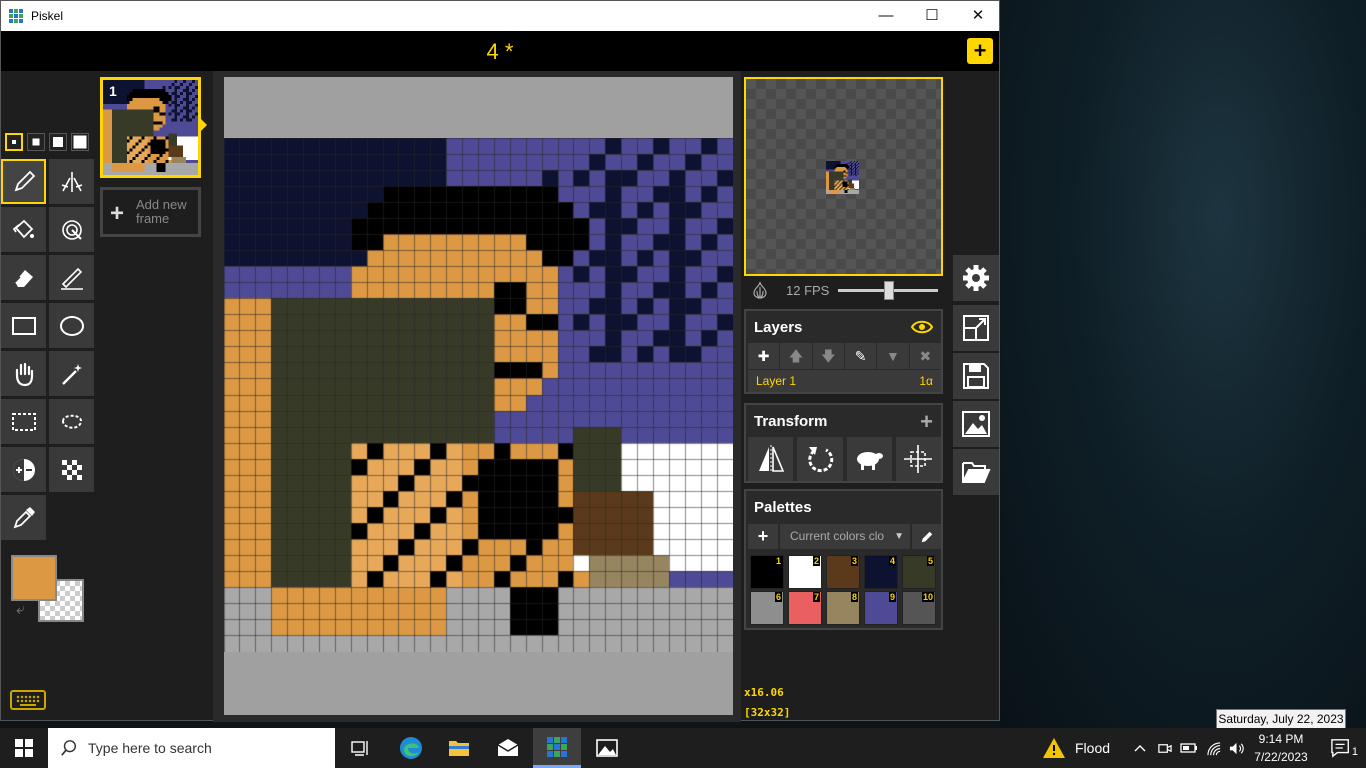 This screenshot has width=1366, height=768. I want to click on new-sprite-button: +, so click(980, 51).